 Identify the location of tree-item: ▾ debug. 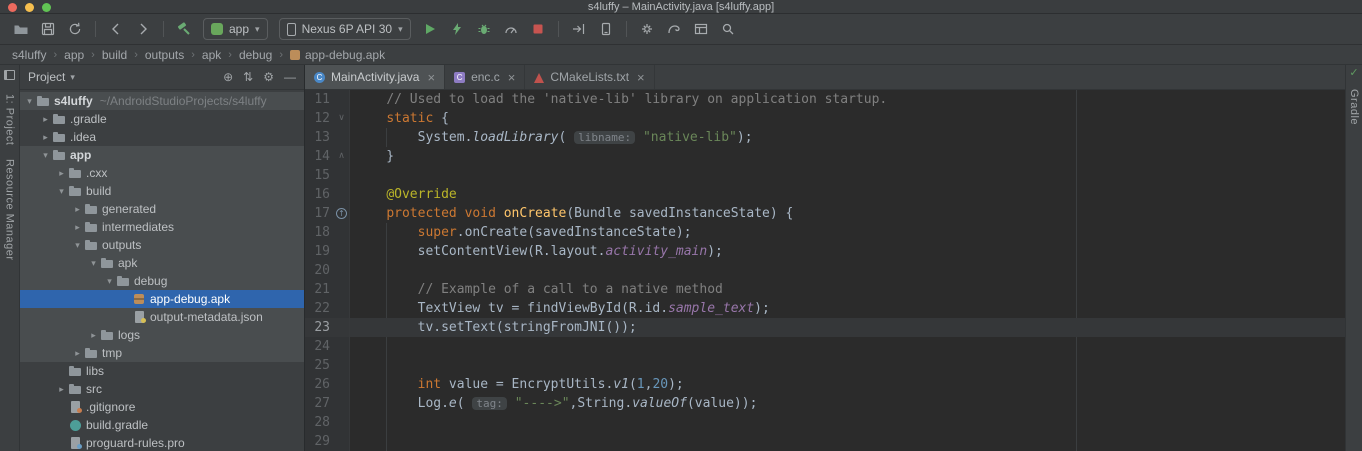
(162, 281).